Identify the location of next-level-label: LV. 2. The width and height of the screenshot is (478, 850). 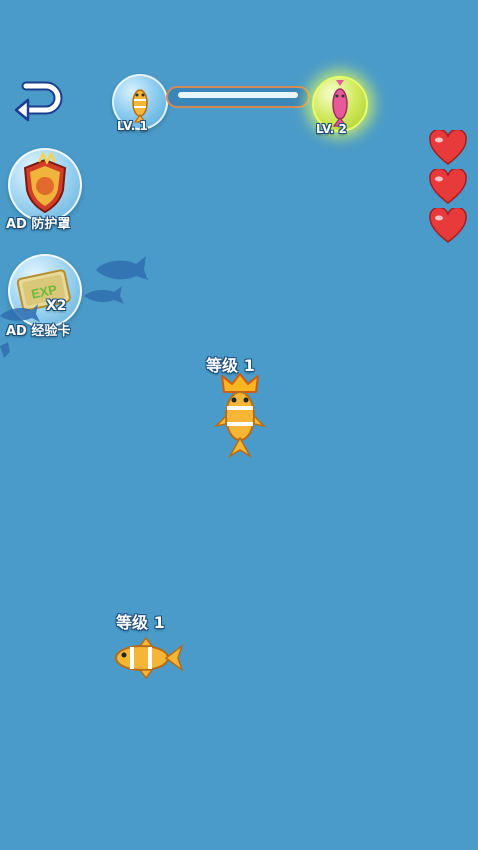
(331, 129).